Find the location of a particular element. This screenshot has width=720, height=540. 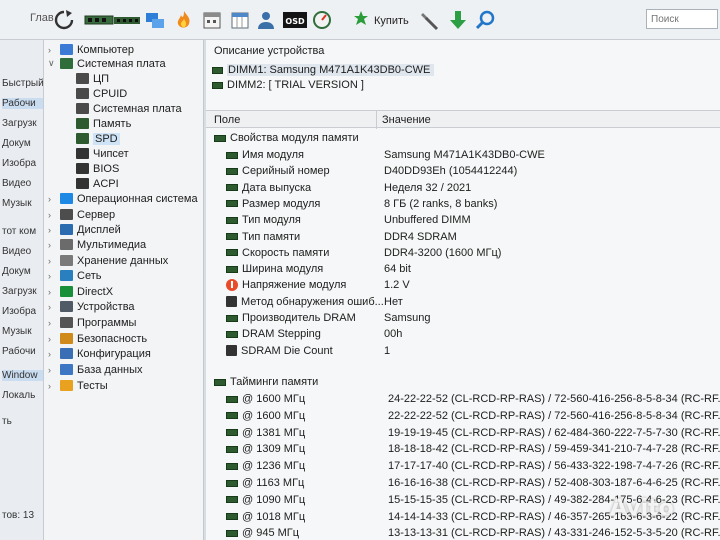

buy-icon is located at coordinates (361, 20).